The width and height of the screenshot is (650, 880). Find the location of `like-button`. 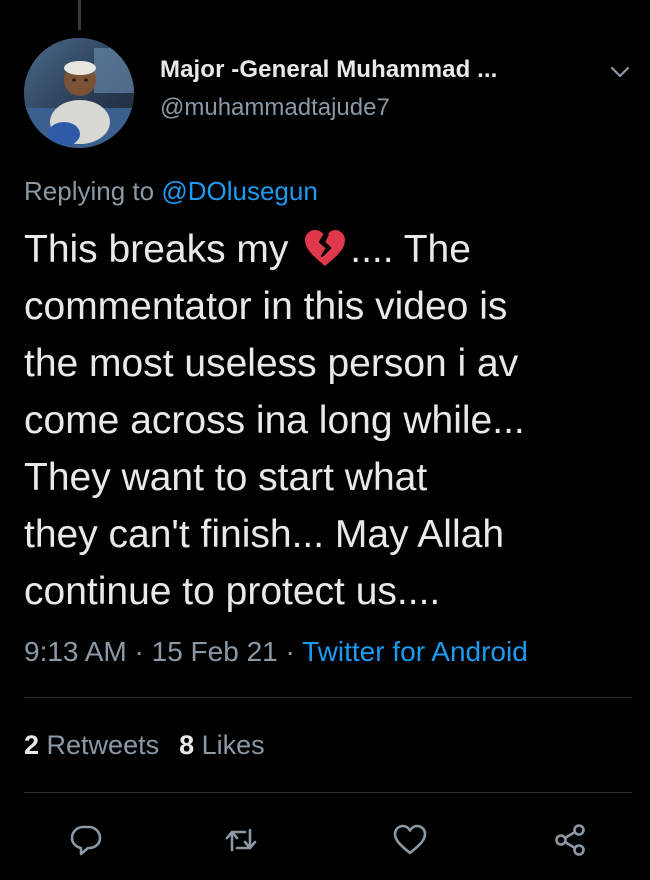

like-button is located at coordinates (410, 840).